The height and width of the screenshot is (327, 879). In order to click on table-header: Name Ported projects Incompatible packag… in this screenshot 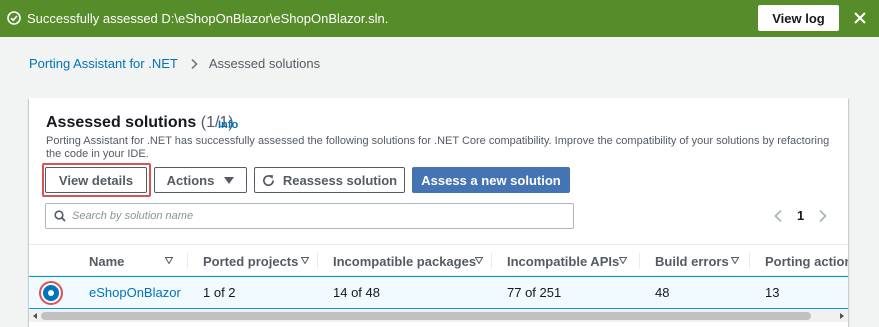, I will do `click(438, 260)`.